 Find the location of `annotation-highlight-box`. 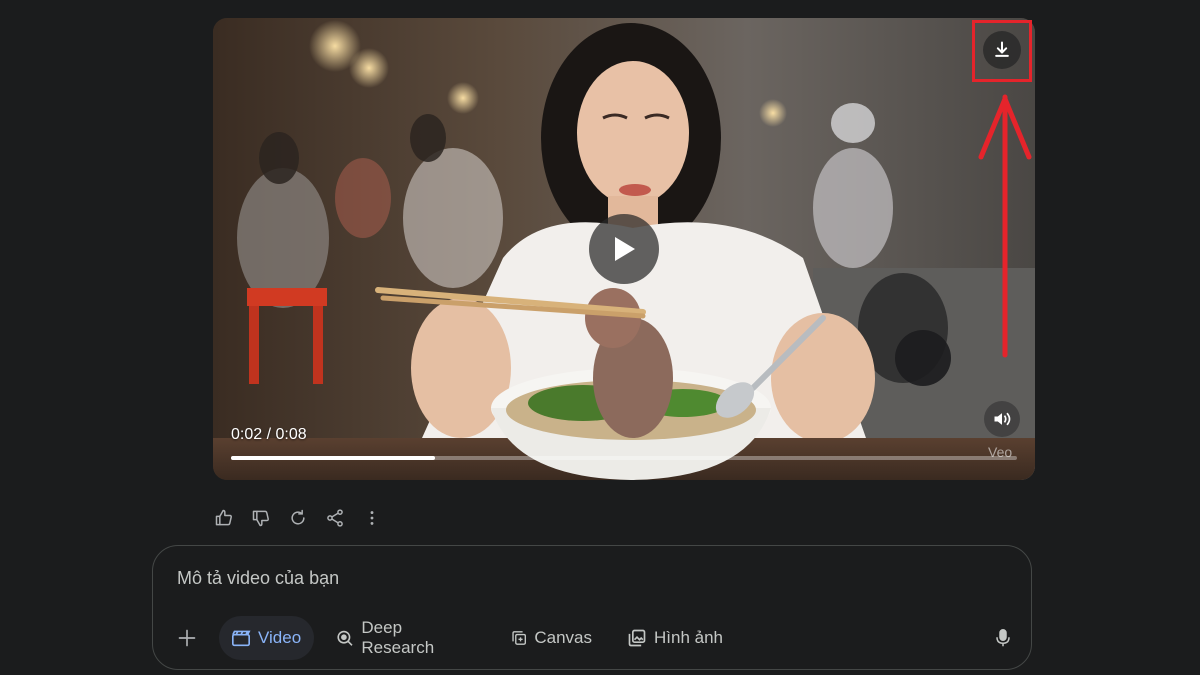

annotation-highlight-box is located at coordinates (1002, 51).